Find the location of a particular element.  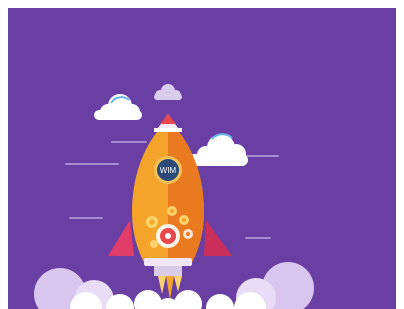

badge-label: WIM is located at coordinates (168, 170).